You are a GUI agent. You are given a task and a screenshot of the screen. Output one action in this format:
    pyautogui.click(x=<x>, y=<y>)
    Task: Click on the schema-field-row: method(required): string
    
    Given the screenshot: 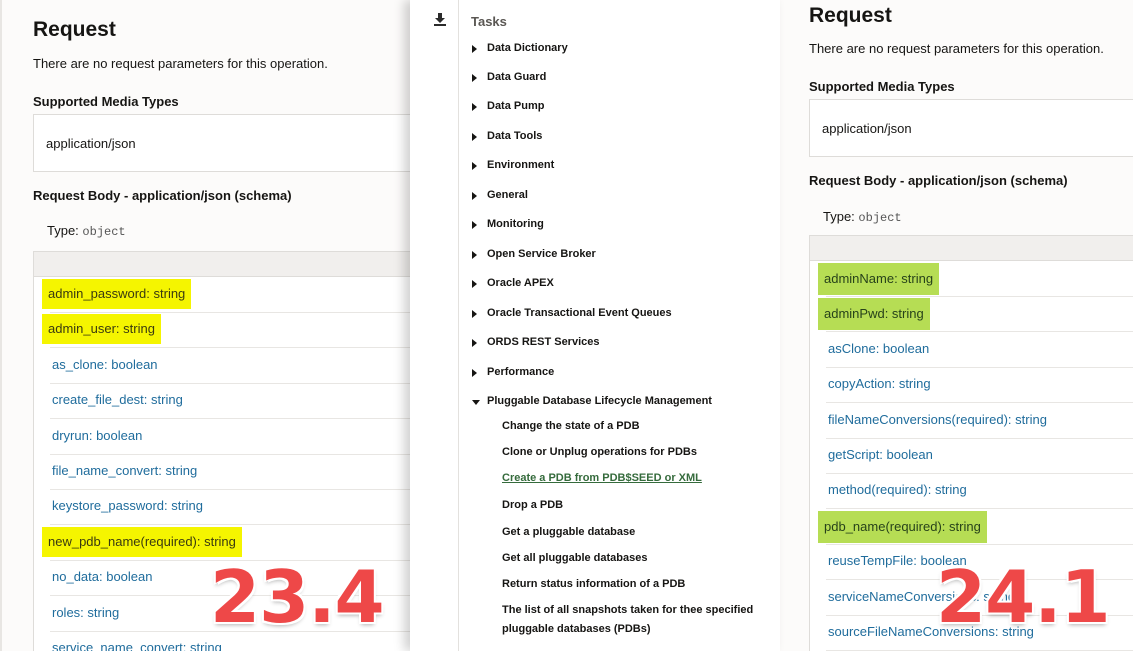 What is the action you would take?
    pyautogui.click(x=979, y=491)
    